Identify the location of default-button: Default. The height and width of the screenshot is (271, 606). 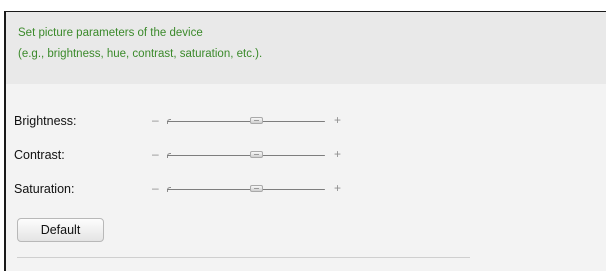
(60, 230).